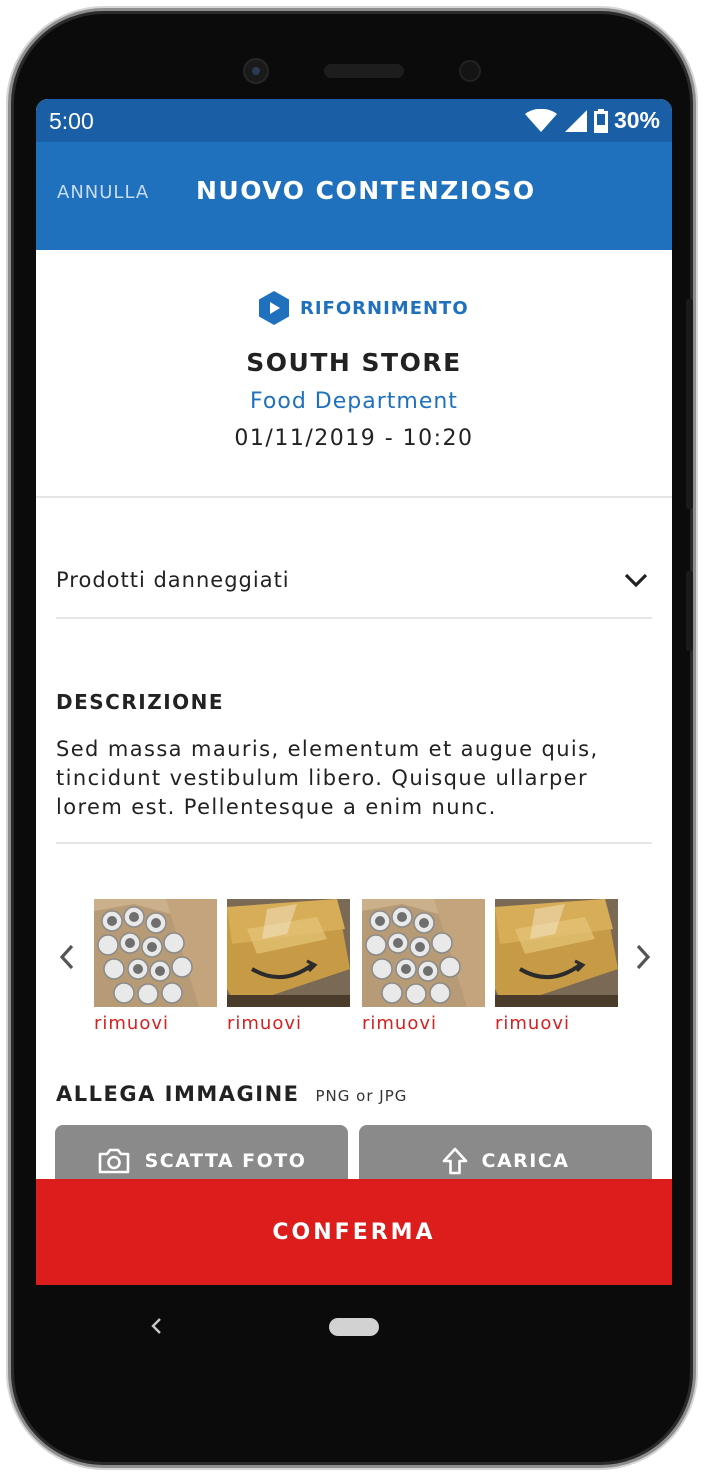 The height and width of the screenshot is (1476, 704). What do you see at coordinates (256, 71) in the screenshot?
I see `front-camera` at bounding box center [256, 71].